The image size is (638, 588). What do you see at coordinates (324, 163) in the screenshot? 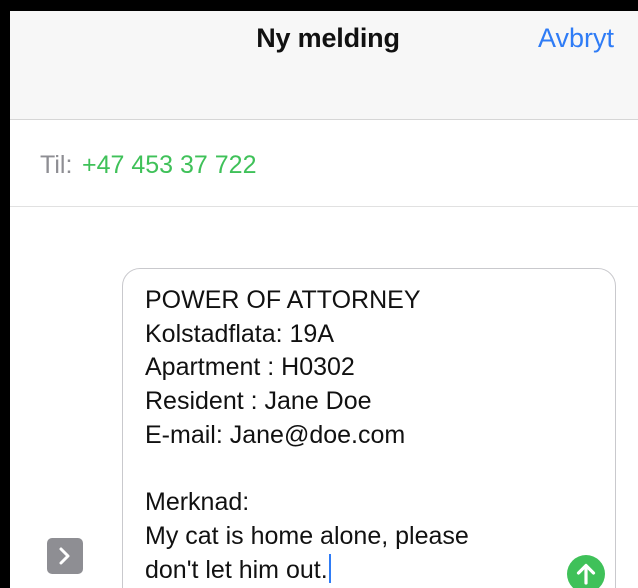
I see `recipient-field: Til: +47 453 37 722` at bounding box center [324, 163].